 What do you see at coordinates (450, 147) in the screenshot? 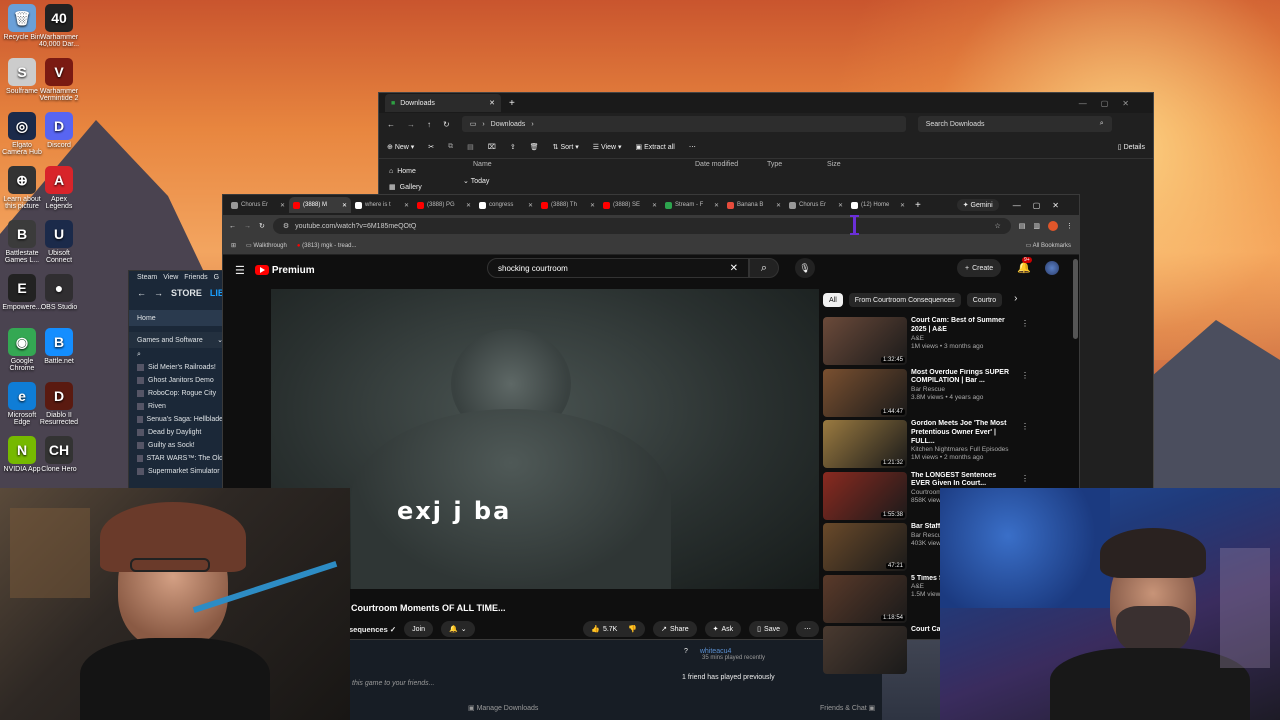
I see `copy-icon: ⧉` at bounding box center [450, 147].